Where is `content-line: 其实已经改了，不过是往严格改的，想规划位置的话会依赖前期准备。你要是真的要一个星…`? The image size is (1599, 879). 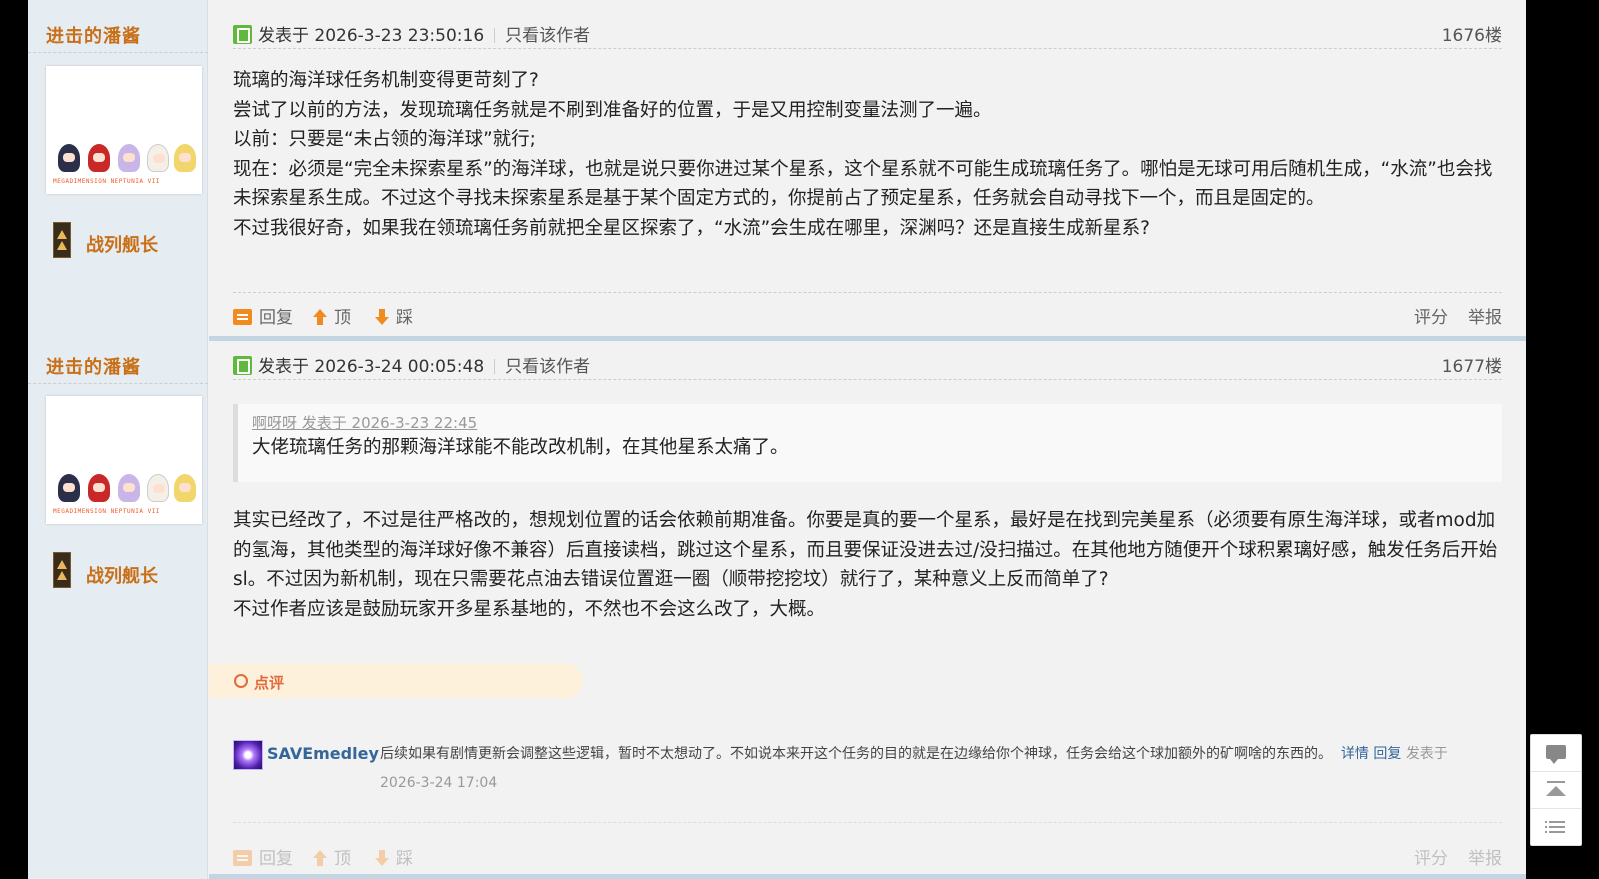
content-line: 其实已经改了，不过是往严格改的，想规划位置的话会依赖前期准备。你要是真的要一个星… is located at coordinates (865, 550).